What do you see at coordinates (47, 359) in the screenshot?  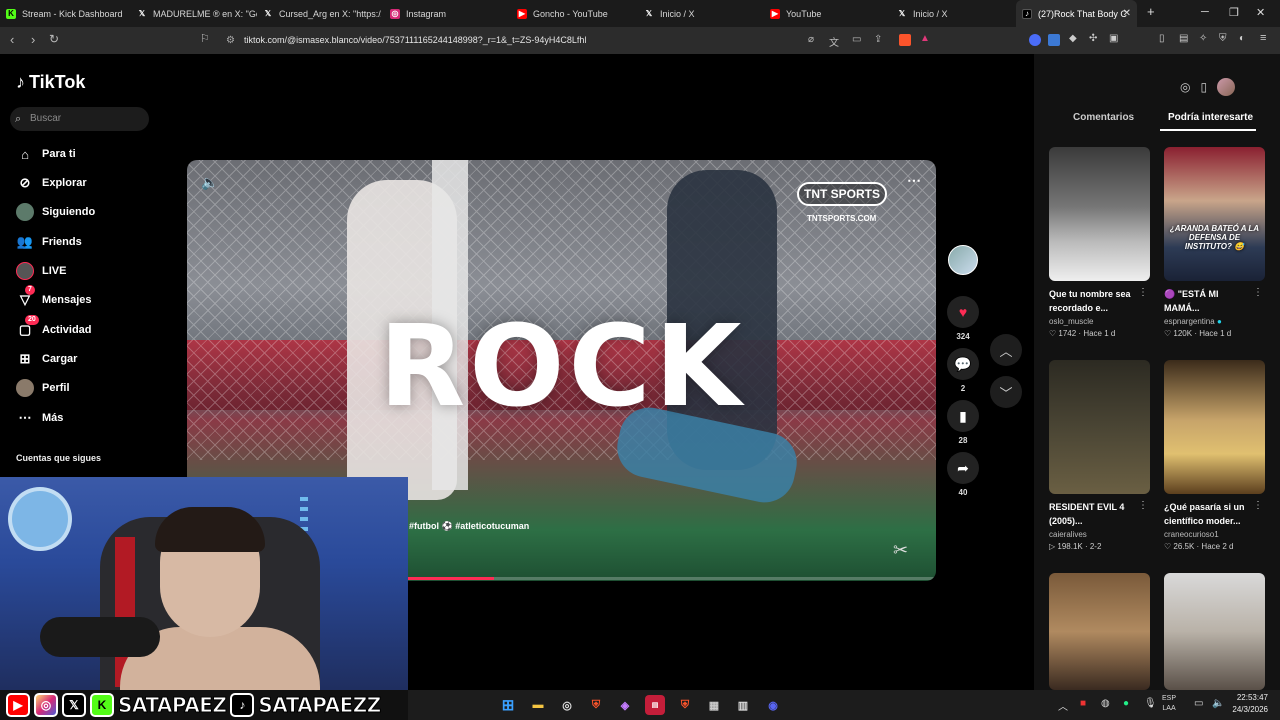 I see `nav-item-cargar: ⊞ Cargar` at bounding box center [47, 359].